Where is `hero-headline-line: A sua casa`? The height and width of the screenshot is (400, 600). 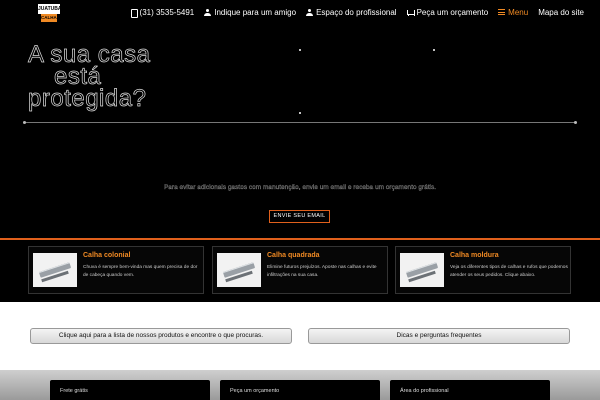
hero-headline-line: A sua casa is located at coordinates (89, 54).